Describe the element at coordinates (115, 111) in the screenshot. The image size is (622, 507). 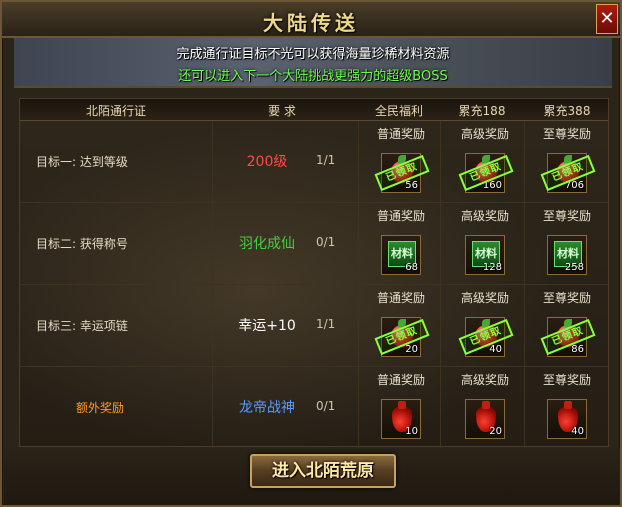
I see `header-pass: 北陌通行证` at that location.